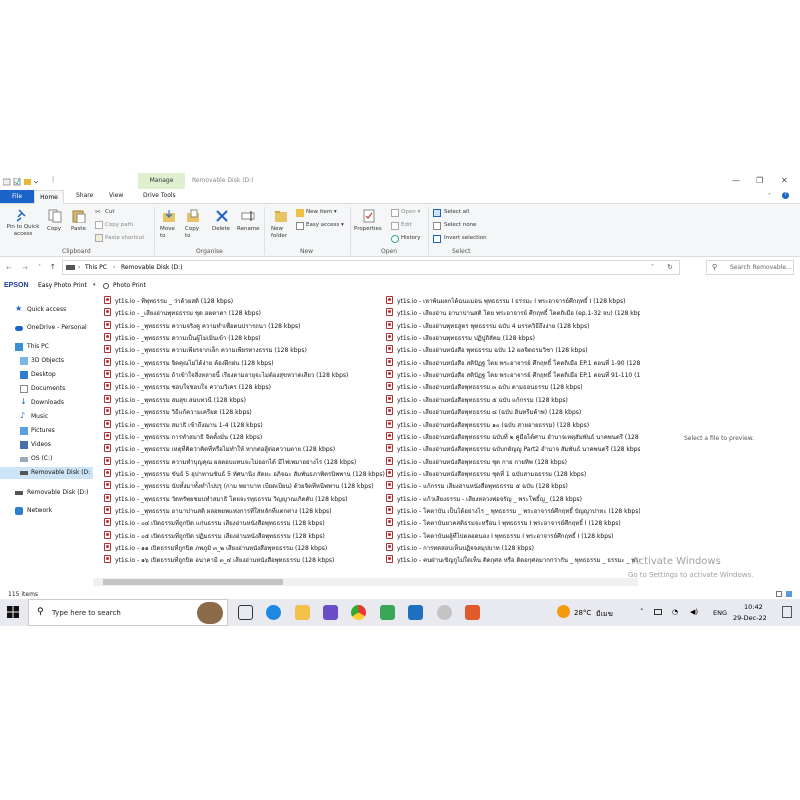 This screenshot has width=800, height=800. Describe the element at coordinates (169, 233) in the screenshot. I see `move-to-button: Move to` at that location.